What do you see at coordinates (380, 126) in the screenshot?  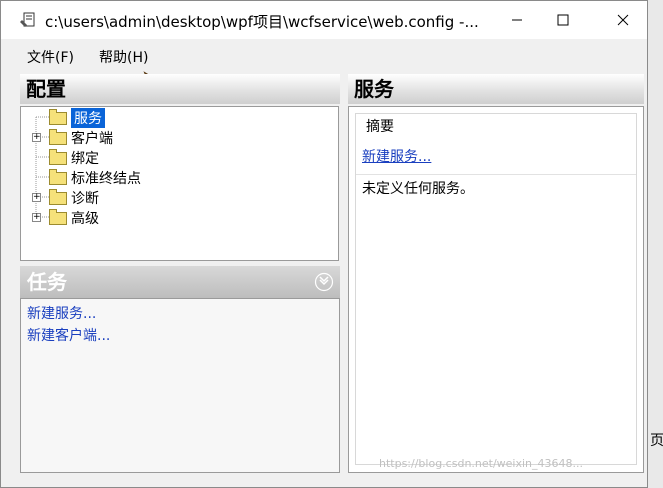 I see `summary-label: 摘要` at bounding box center [380, 126].